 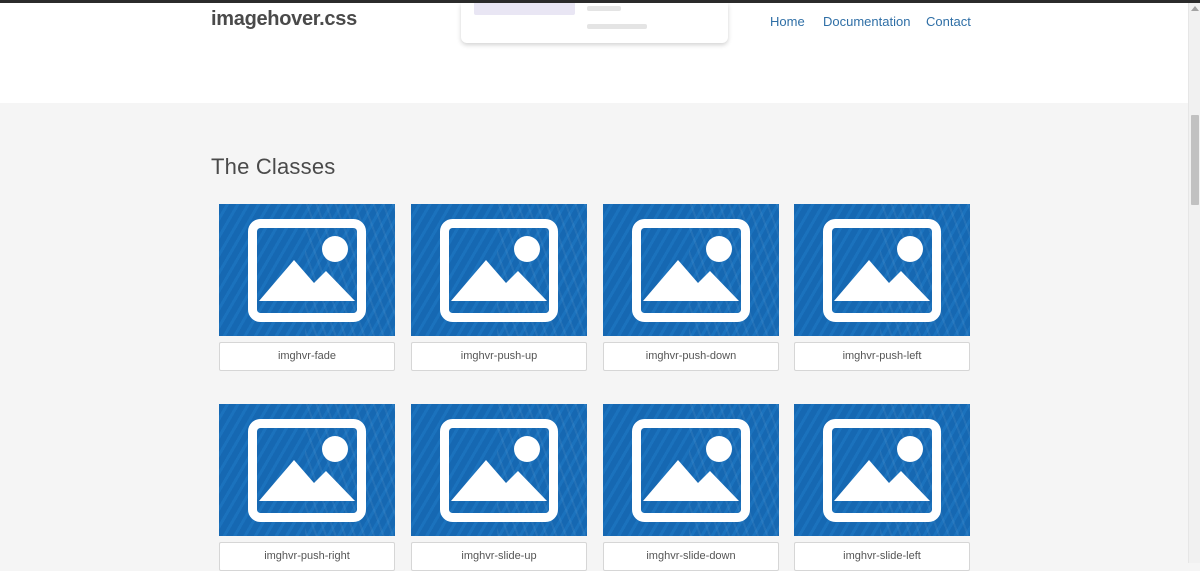 What do you see at coordinates (594, 23) in the screenshot?
I see `demo-preview-card` at bounding box center [594, 23].